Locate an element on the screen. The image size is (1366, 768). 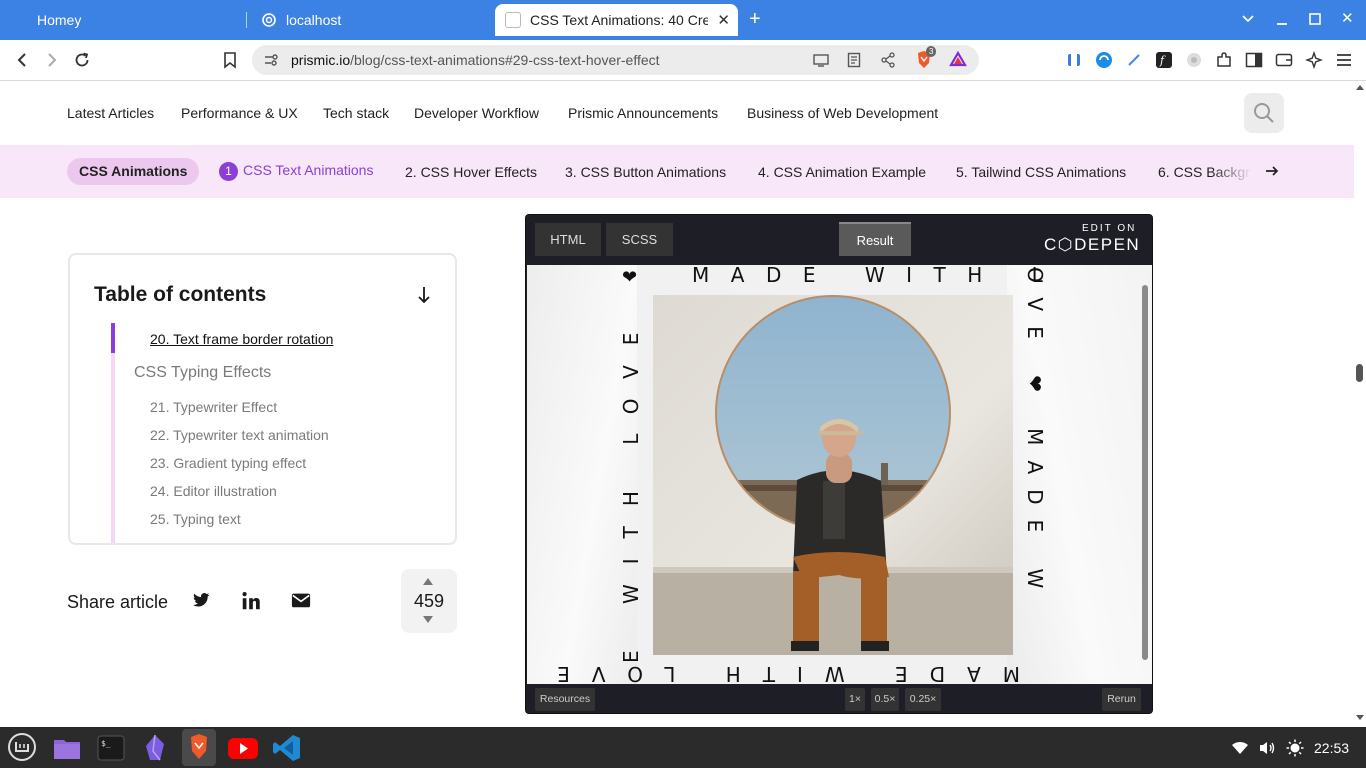
color-extension-icon is located at coordinates (1194, 60).